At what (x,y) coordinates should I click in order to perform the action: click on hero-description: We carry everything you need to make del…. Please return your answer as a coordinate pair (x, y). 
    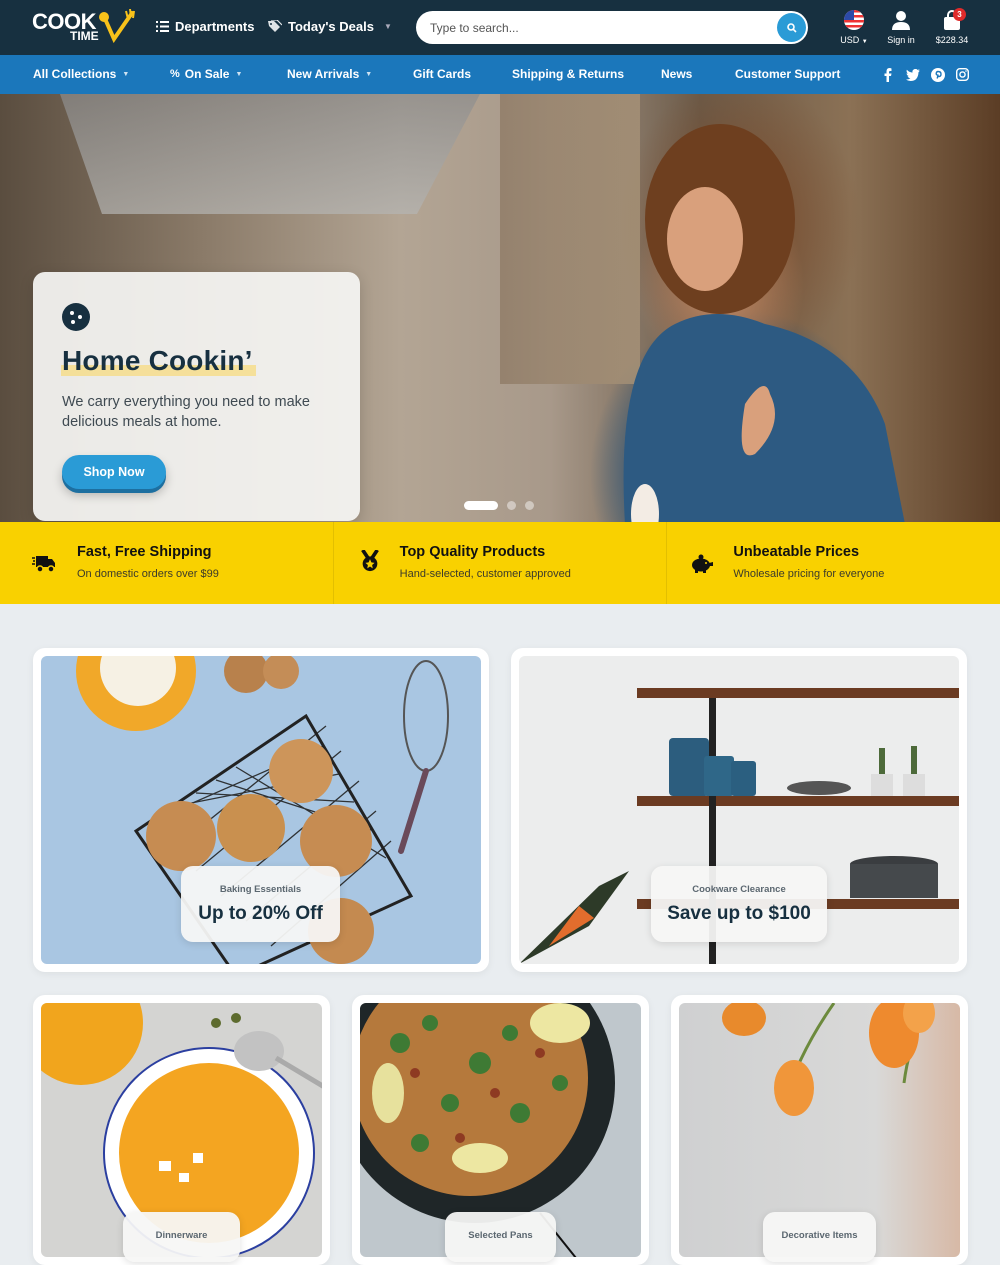
    Looking at the image, I should click on (186, 412).